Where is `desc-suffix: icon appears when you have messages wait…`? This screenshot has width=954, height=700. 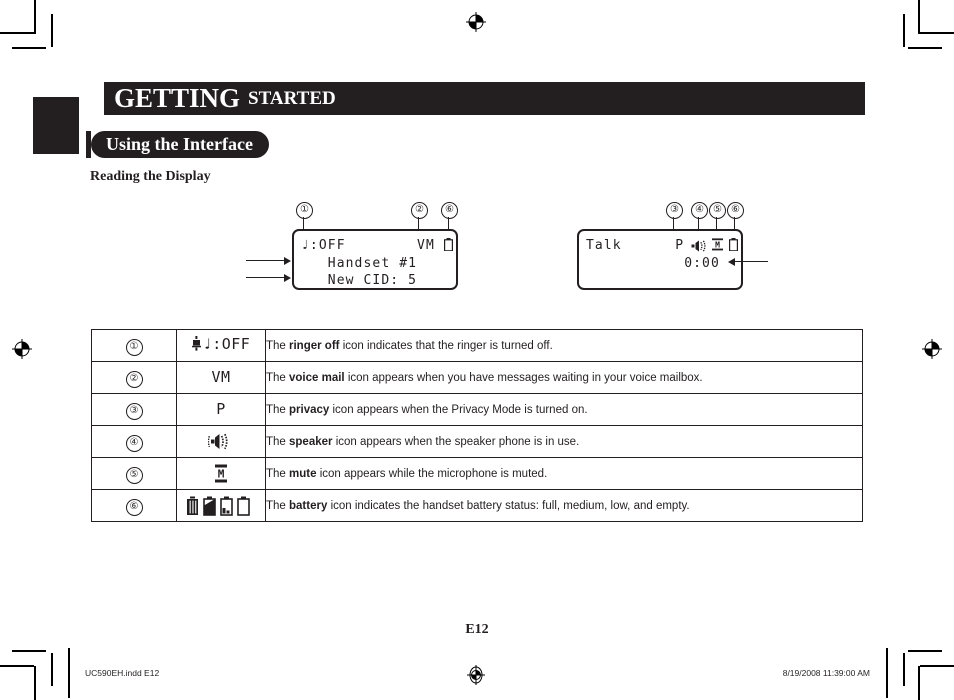
desc-suffix: icon appears when you have messages wait… is located at coordinates (523, 377).